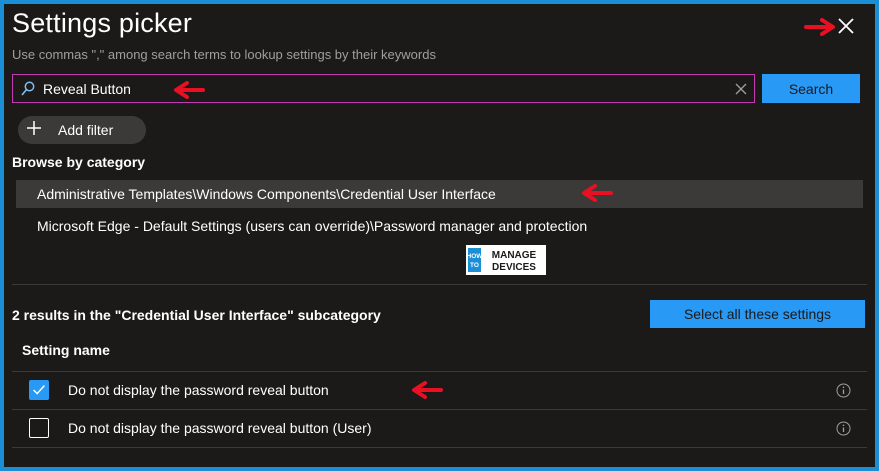 The width and height of the screenshot is (879, 471). What do you see at coordinates (741, 89) in the screenshot?
I see `clear-icon` at bounding box center [741, 89].